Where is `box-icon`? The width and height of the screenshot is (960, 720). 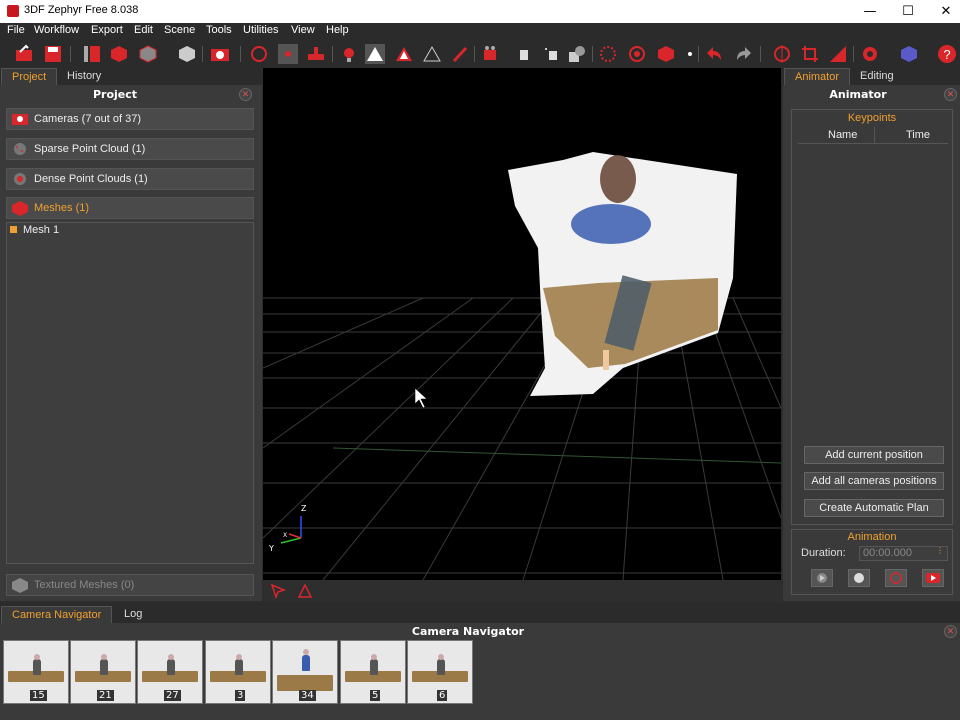
box-icon is located at coordinates (666, 54).